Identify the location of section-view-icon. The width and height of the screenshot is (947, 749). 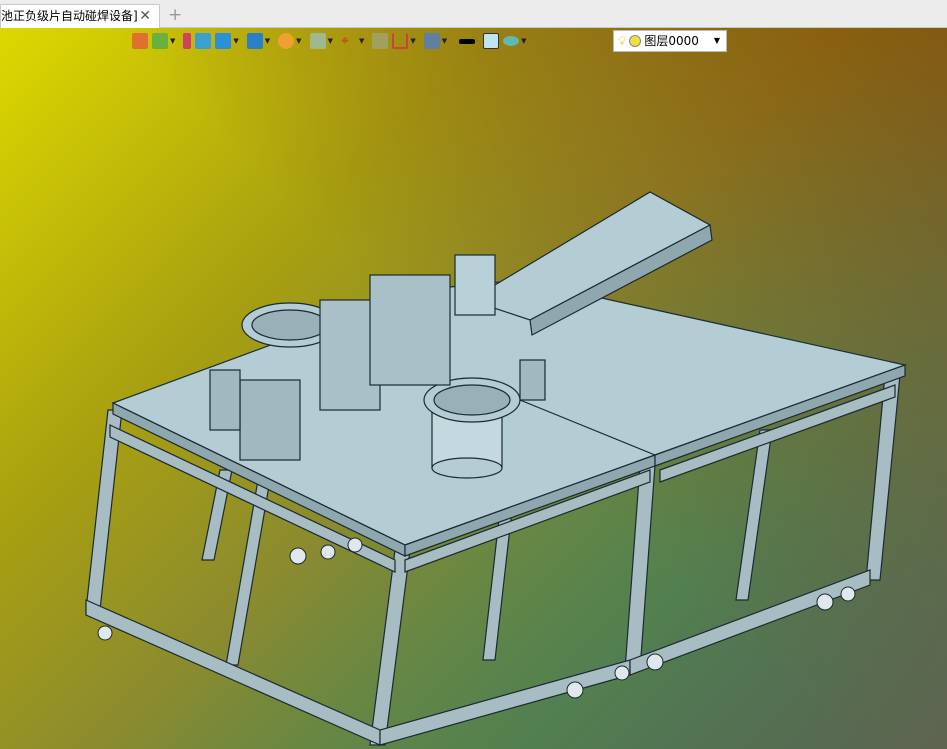
(317, 41).